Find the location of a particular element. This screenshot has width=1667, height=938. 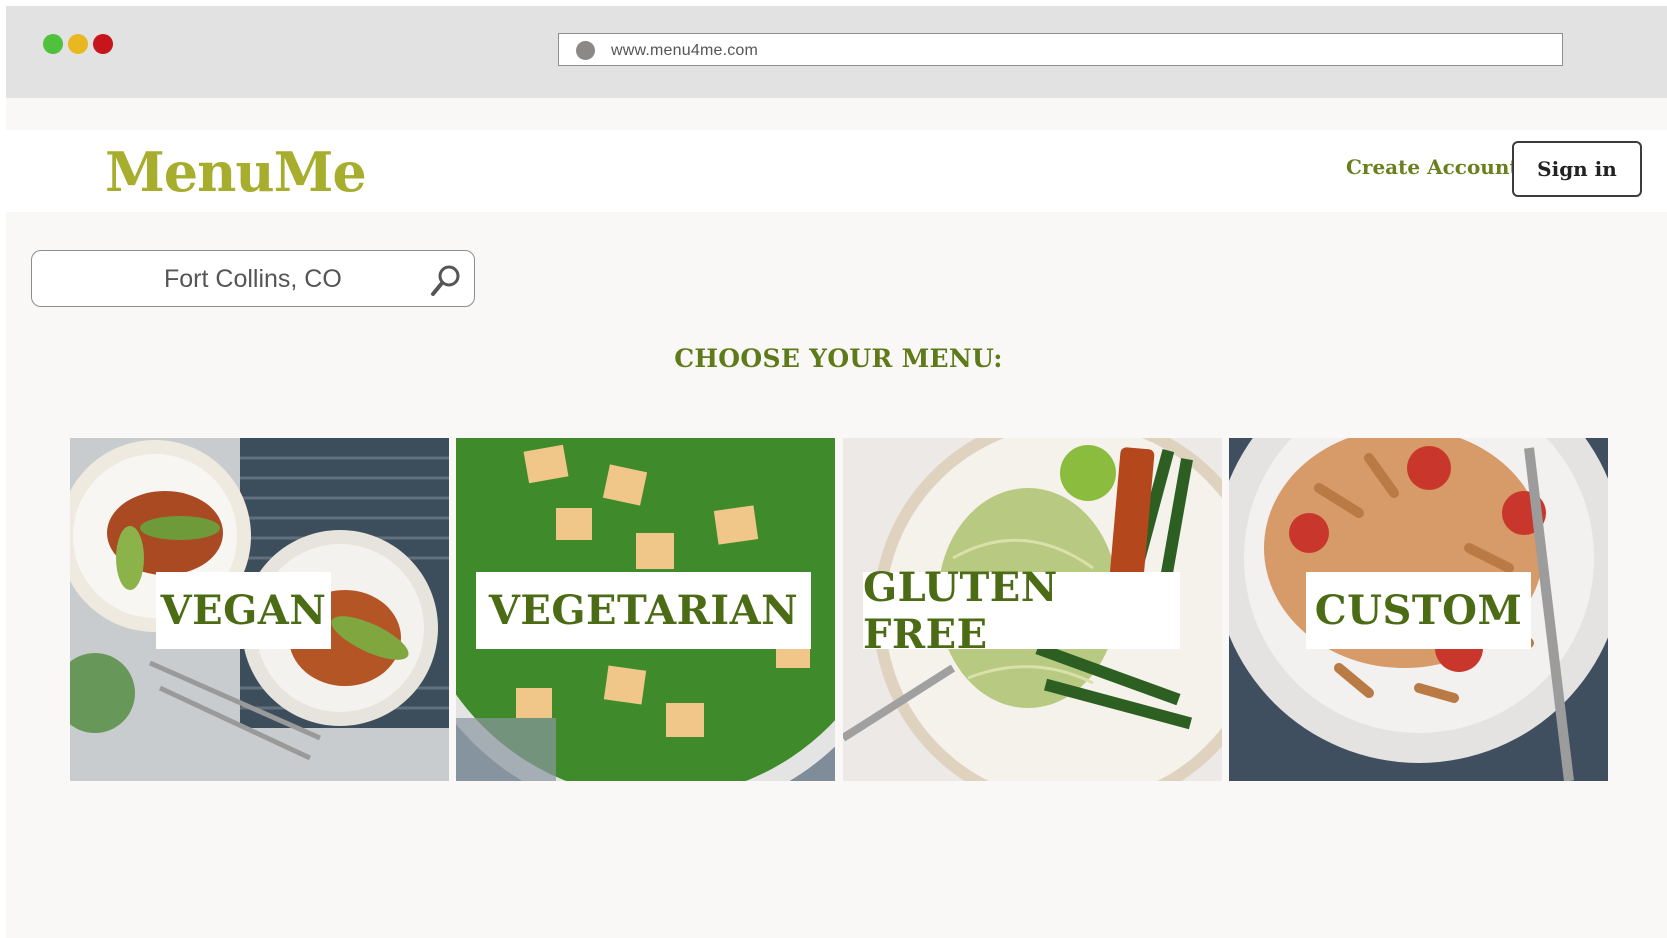

menu-card-gluten-free: GLUTEN FREE is located at coordinates (1032, 609).